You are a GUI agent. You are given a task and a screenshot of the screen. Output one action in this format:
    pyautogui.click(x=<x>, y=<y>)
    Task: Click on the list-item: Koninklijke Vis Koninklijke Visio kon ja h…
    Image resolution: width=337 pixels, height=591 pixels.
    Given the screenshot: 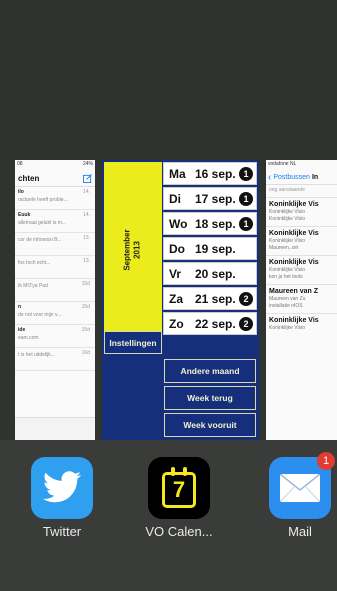 What is the action you would take?
    pyautogui.click(x=301, y=269)
    